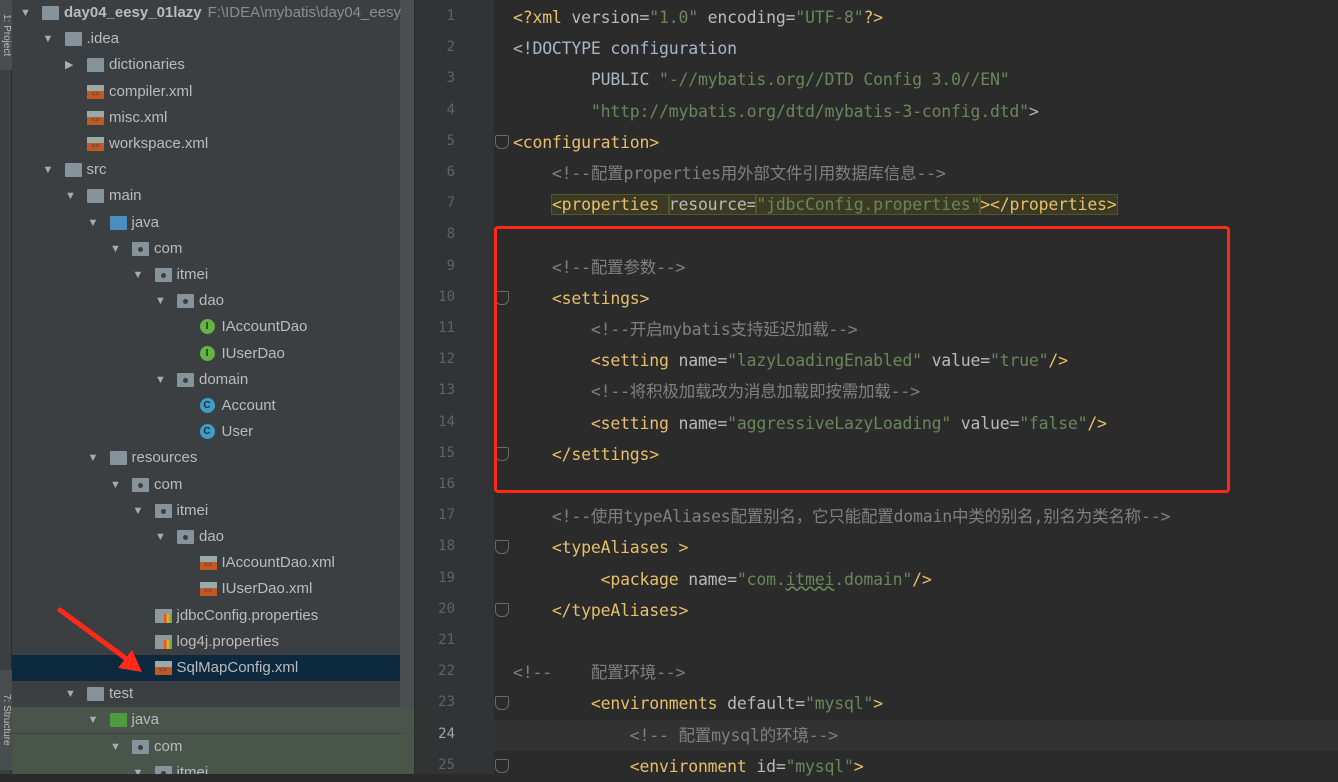  What do you see at coordinates (71, 65) in the screenshot?
I see `expand-arrow-right-icon: ▶` at bounding box center [71, 65].